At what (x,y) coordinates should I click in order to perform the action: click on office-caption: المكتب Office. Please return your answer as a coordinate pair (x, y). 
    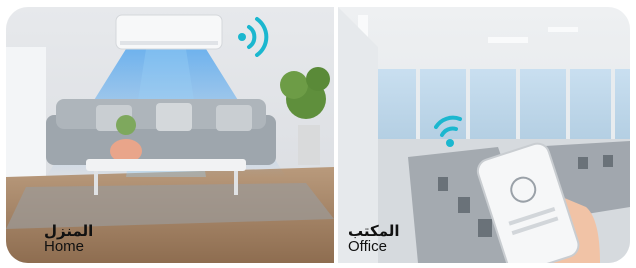
    Looking at the image, I should click on (374, 238).